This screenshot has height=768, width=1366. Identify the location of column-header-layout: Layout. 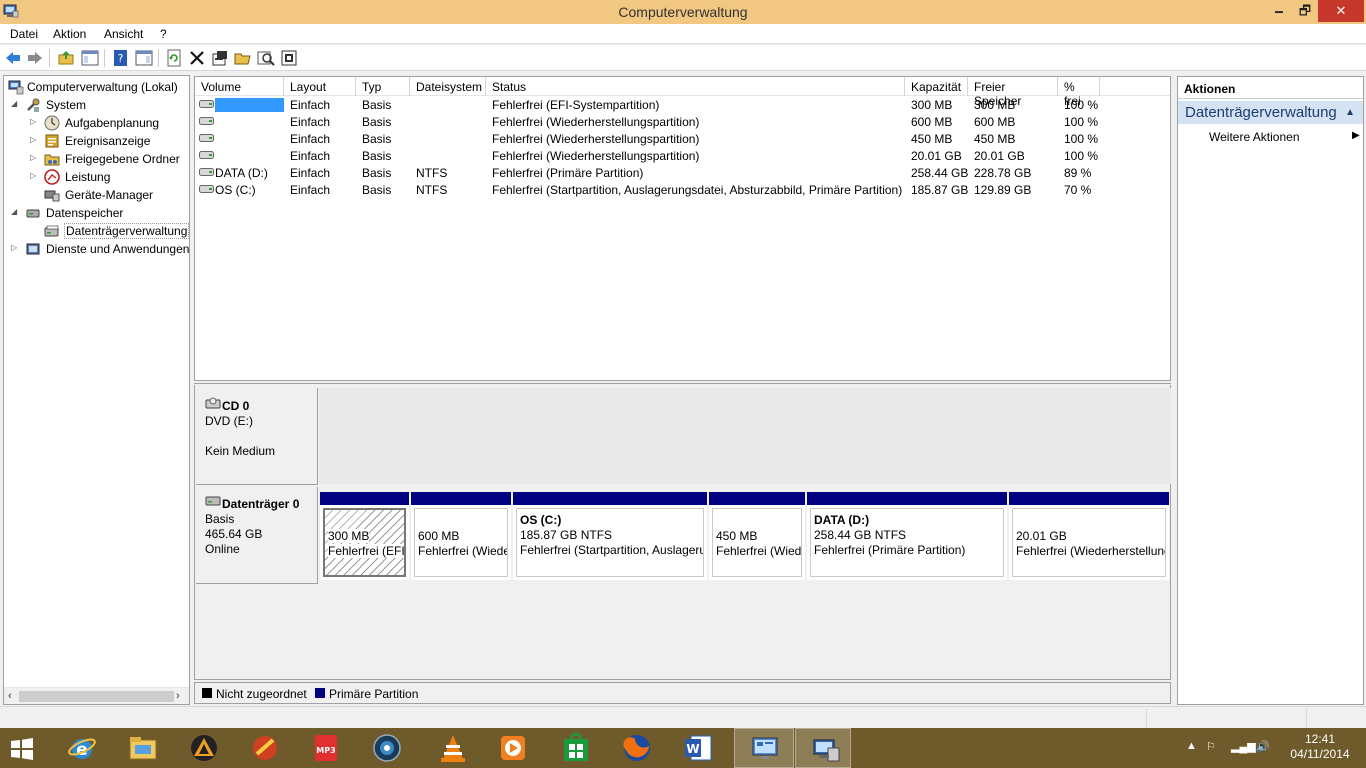
(320, 86).